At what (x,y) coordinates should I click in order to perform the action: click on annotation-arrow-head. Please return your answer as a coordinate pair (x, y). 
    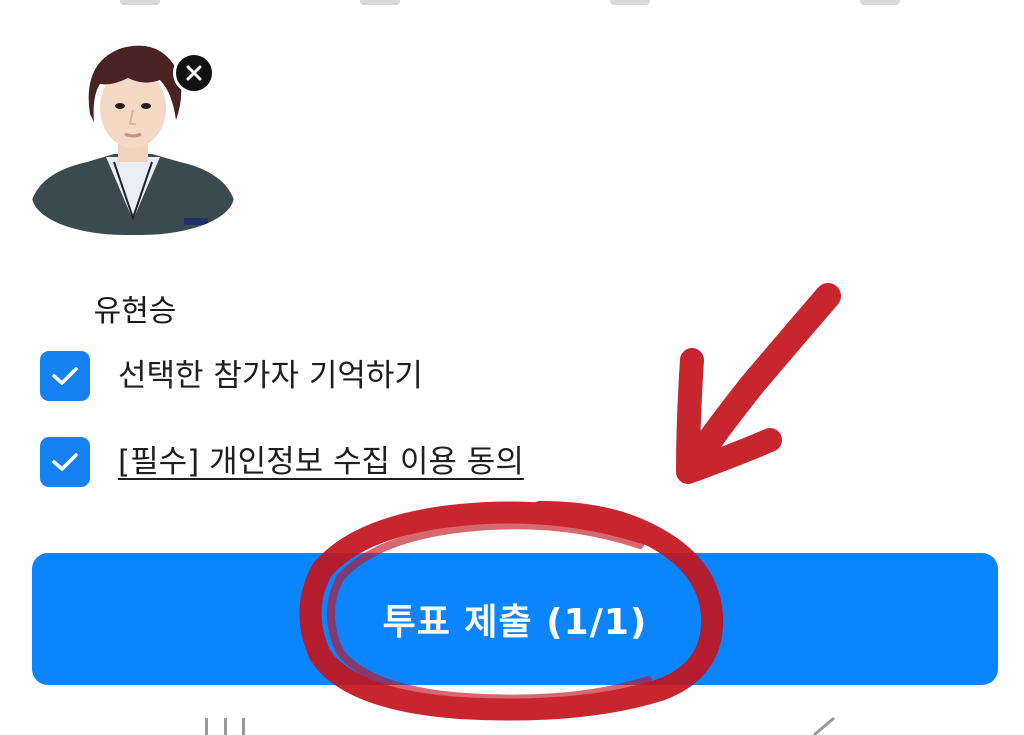
    Looking at the image, I should click on (729, 416).